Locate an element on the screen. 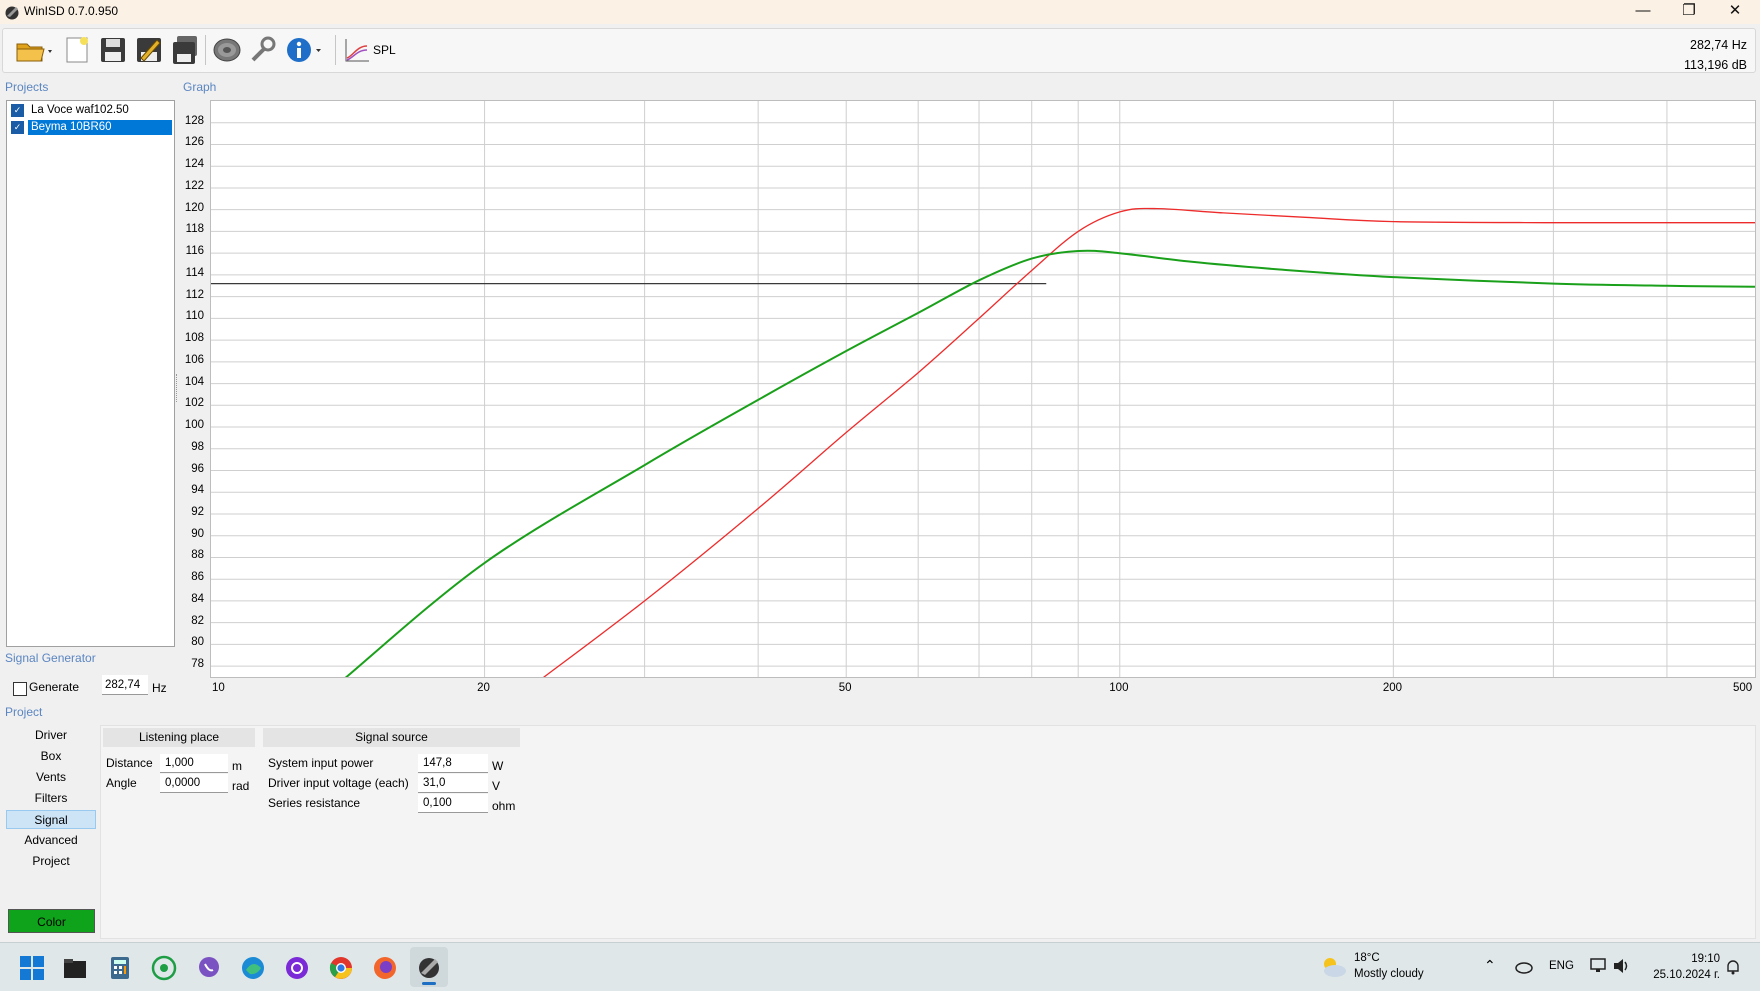 The image size is (1760, 991). show-hidden-icons-chevron-up-icon: ⌃ is located at coordinates (1490, 965).